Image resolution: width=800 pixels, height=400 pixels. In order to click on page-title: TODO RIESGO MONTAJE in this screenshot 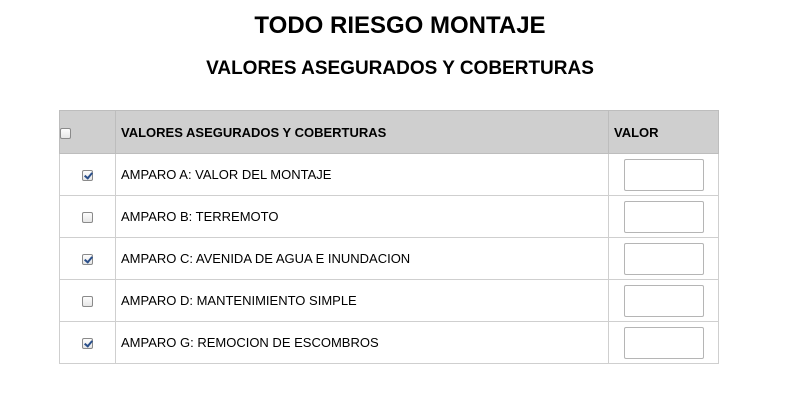, I will do `click(400, 25)`.